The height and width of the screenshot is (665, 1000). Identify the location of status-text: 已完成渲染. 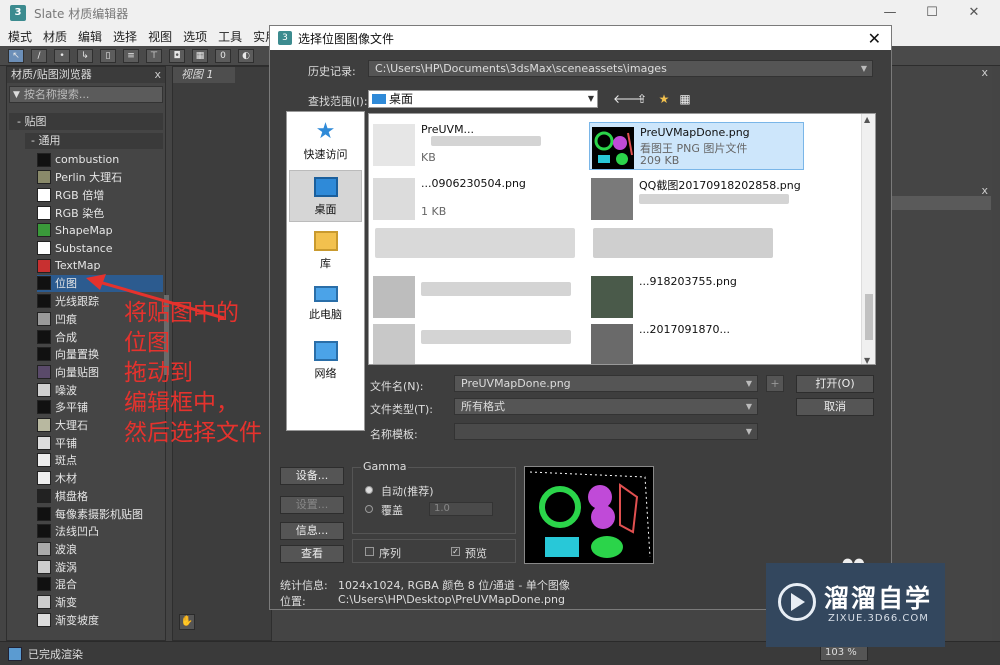
(55, 654).